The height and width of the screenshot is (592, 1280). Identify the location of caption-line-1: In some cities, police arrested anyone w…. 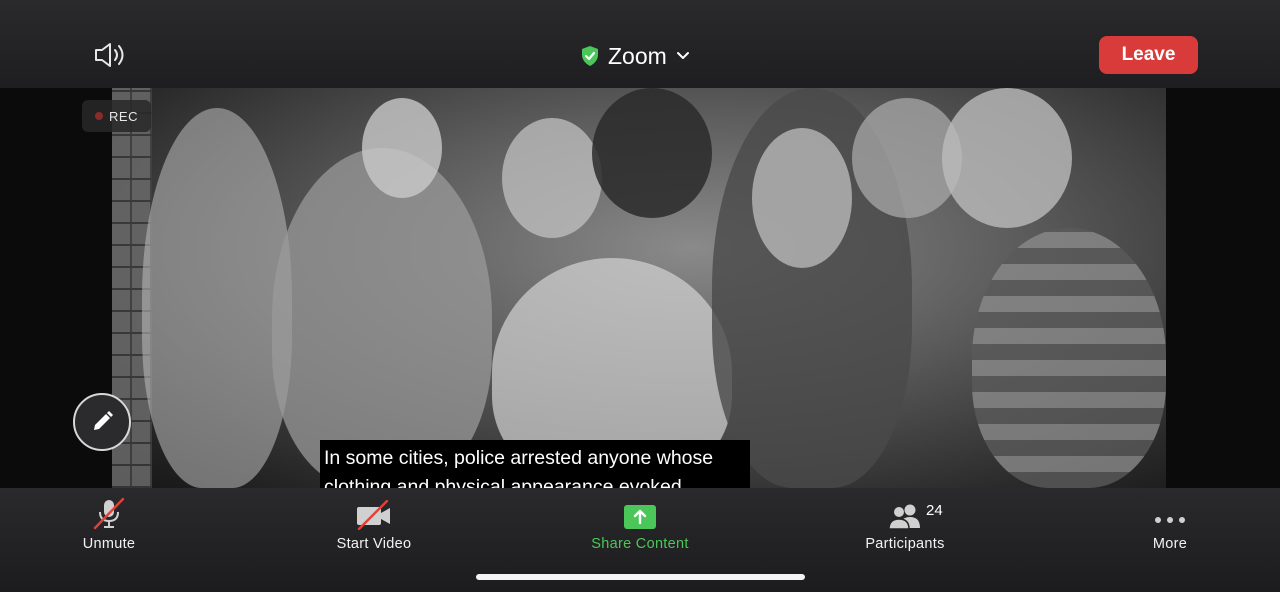
(519, 458).